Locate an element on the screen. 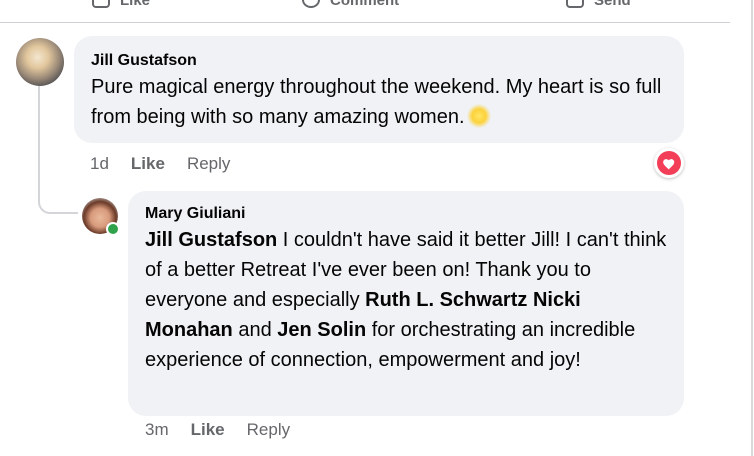 The width and height of the screenshot is (754, 456). post-comment-label: Comment is located at coordinates (365, 4).